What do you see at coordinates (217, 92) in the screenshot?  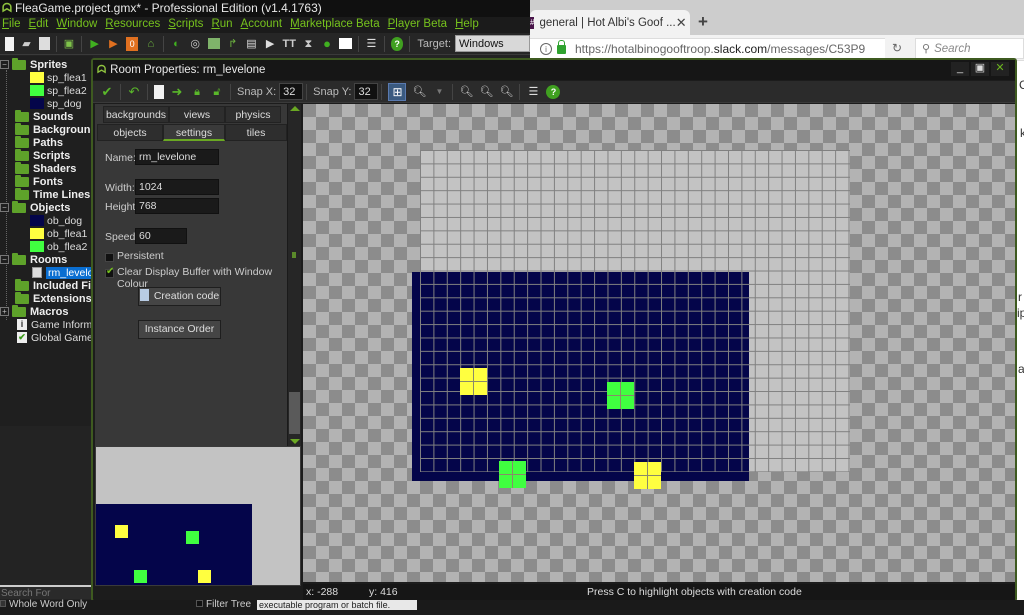 I see `unlock-all-icon: 🔓︎` at bounding box center [217, 92].